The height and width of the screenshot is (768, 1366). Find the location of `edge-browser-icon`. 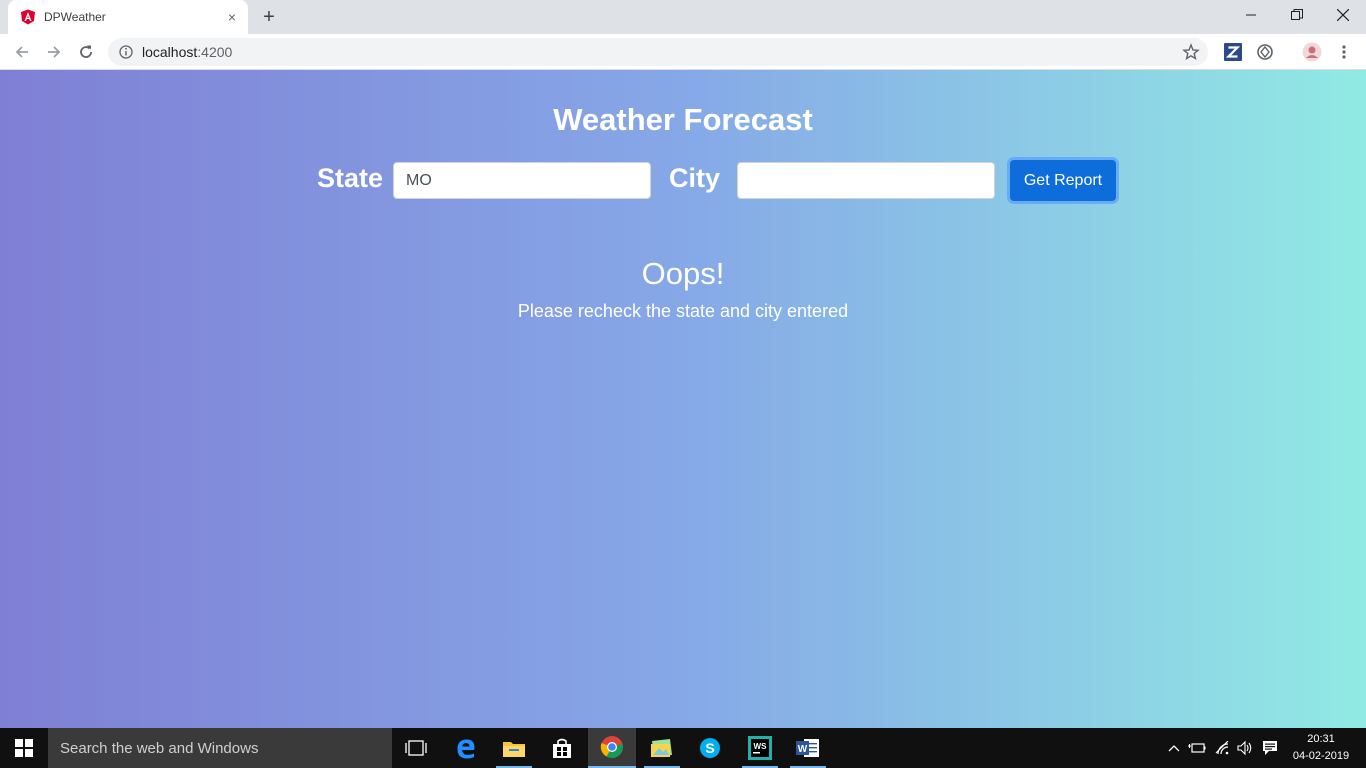

edge-browser-icon is located at coordinates (466, 748).